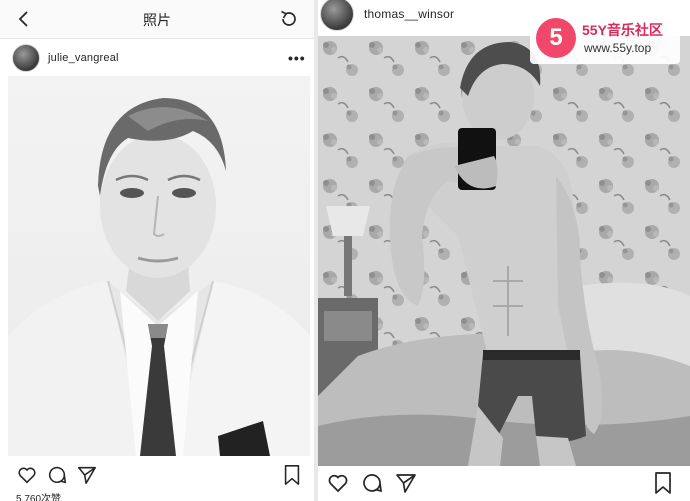 Image resolution: width=690 pixels, height=501 pixels. I want to click on watermark-logo: 5, so click(556, 38).